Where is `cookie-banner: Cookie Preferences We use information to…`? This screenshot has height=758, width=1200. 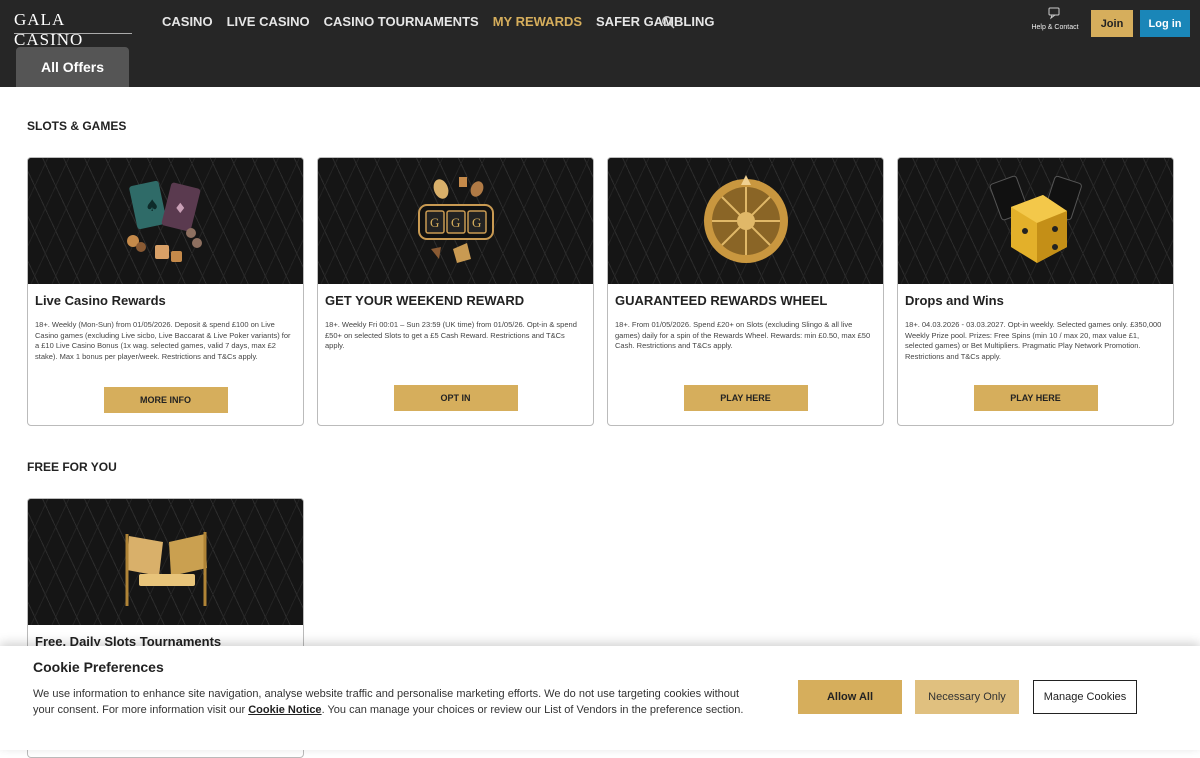 cookie-banner: Cookie Preferences We use information to… is located at coordinates (600, 698).